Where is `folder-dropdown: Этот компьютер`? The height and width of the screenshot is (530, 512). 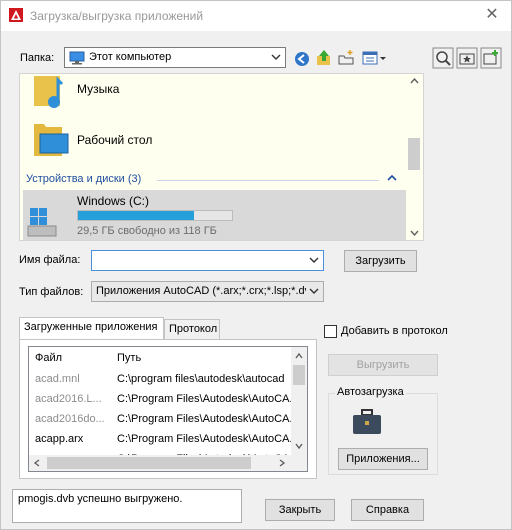
folder-dropdown: Этот компьютер is located at coordinates (175, 57).